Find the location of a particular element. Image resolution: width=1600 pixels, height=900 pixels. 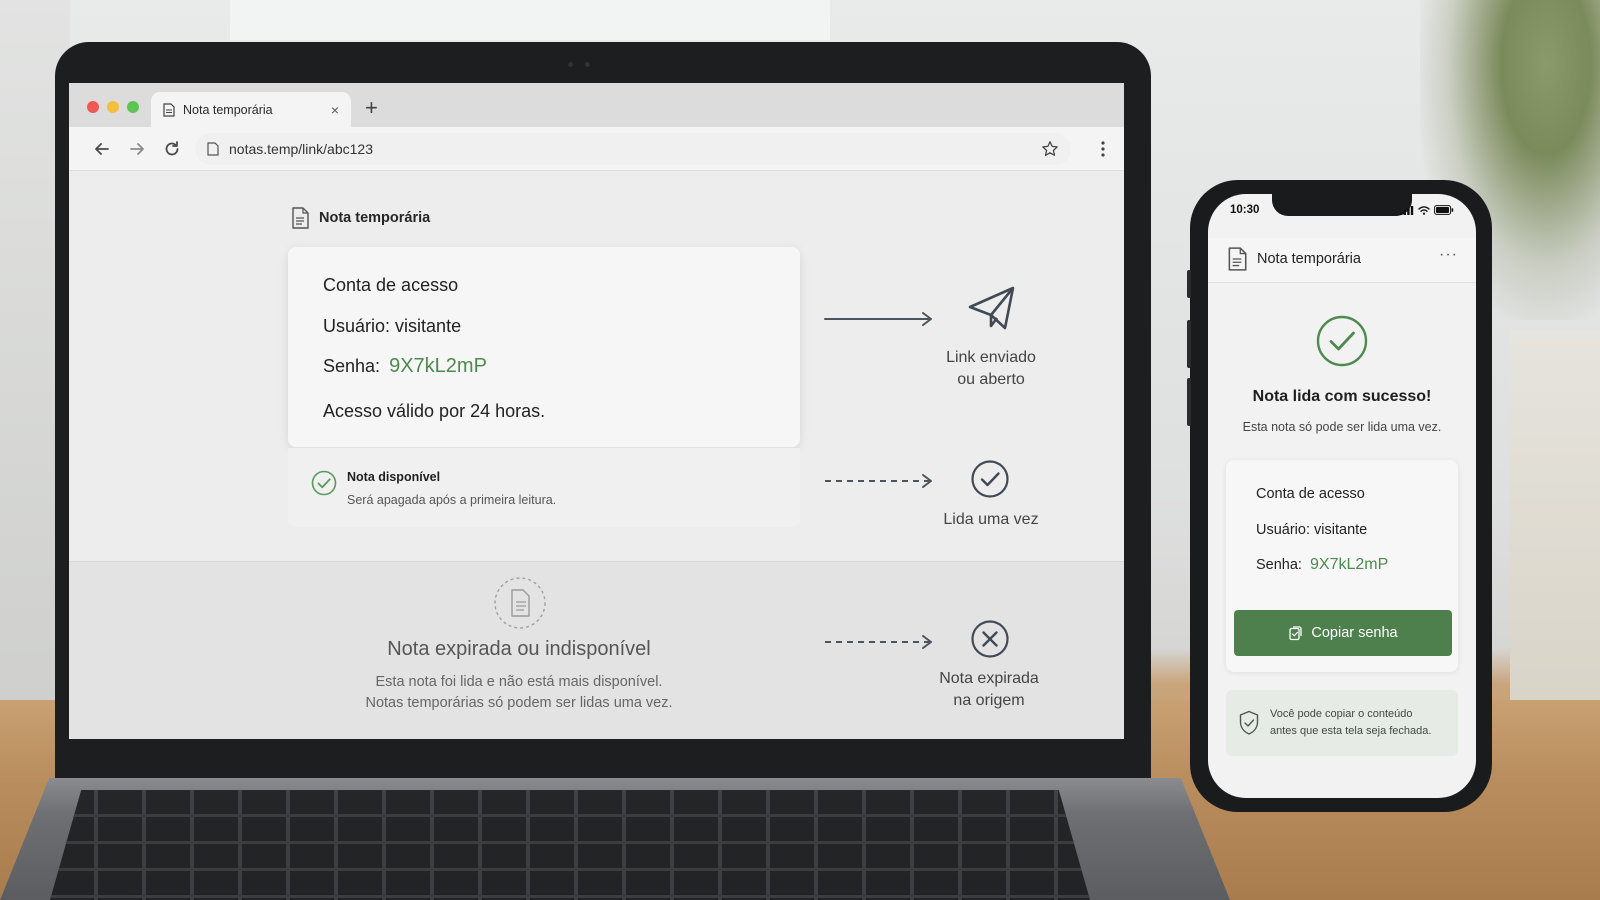

page-title-text: Nota temporária is located at coordinates (375, 218).